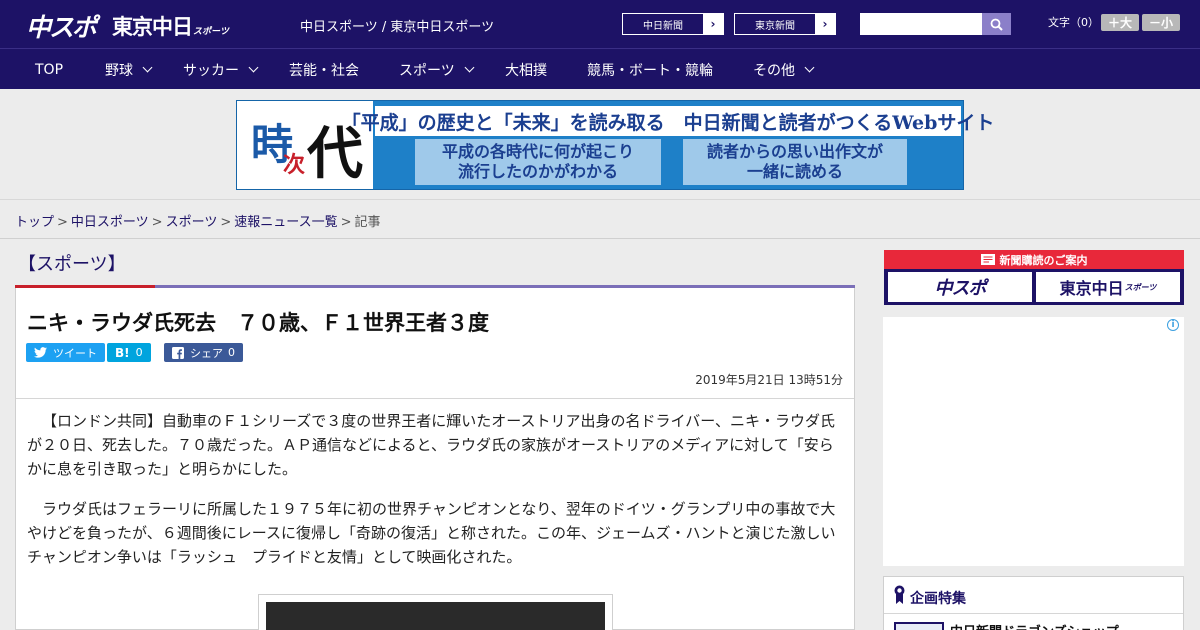  I want to click on nav-label: その他, so click(774, 70).